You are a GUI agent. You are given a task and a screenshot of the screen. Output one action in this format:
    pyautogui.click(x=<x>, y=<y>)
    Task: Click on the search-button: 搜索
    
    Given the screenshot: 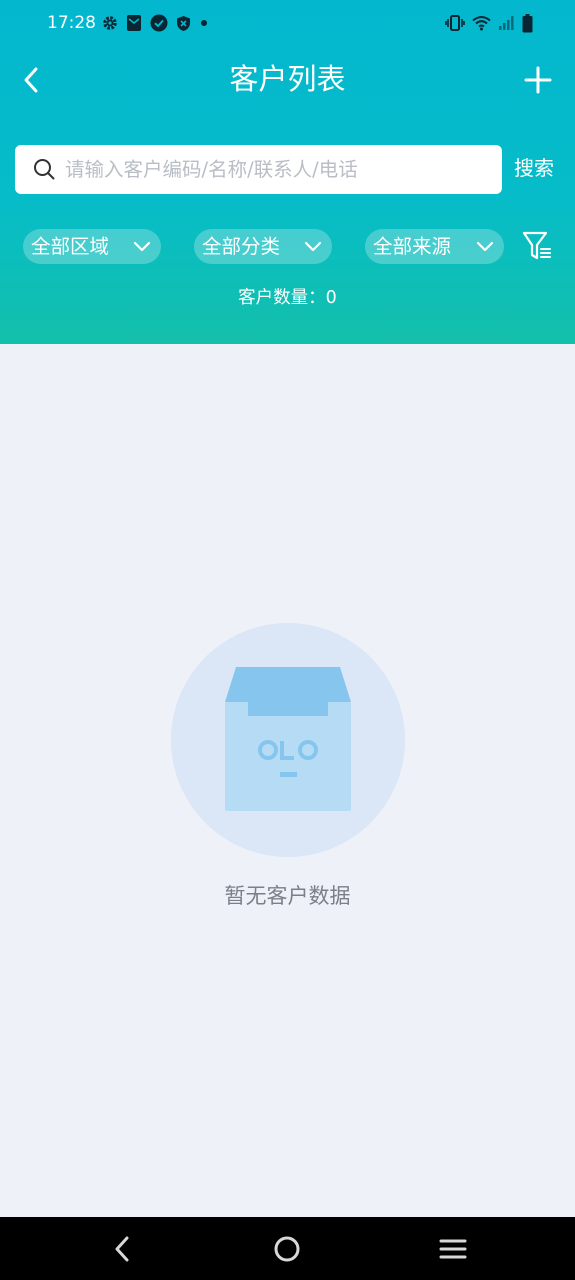 What is the action you would take?
    pyautogui.click(x=534, y=168)
    